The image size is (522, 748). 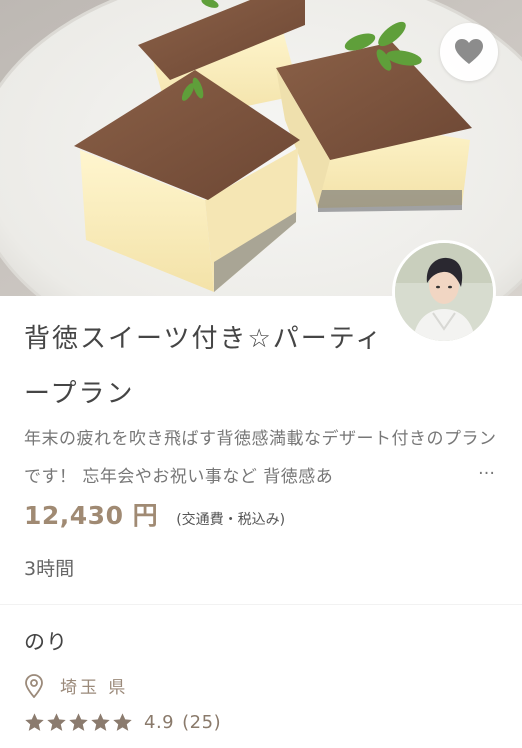 I want to click on rating-value: 4.9, so click(x=159, y=722).